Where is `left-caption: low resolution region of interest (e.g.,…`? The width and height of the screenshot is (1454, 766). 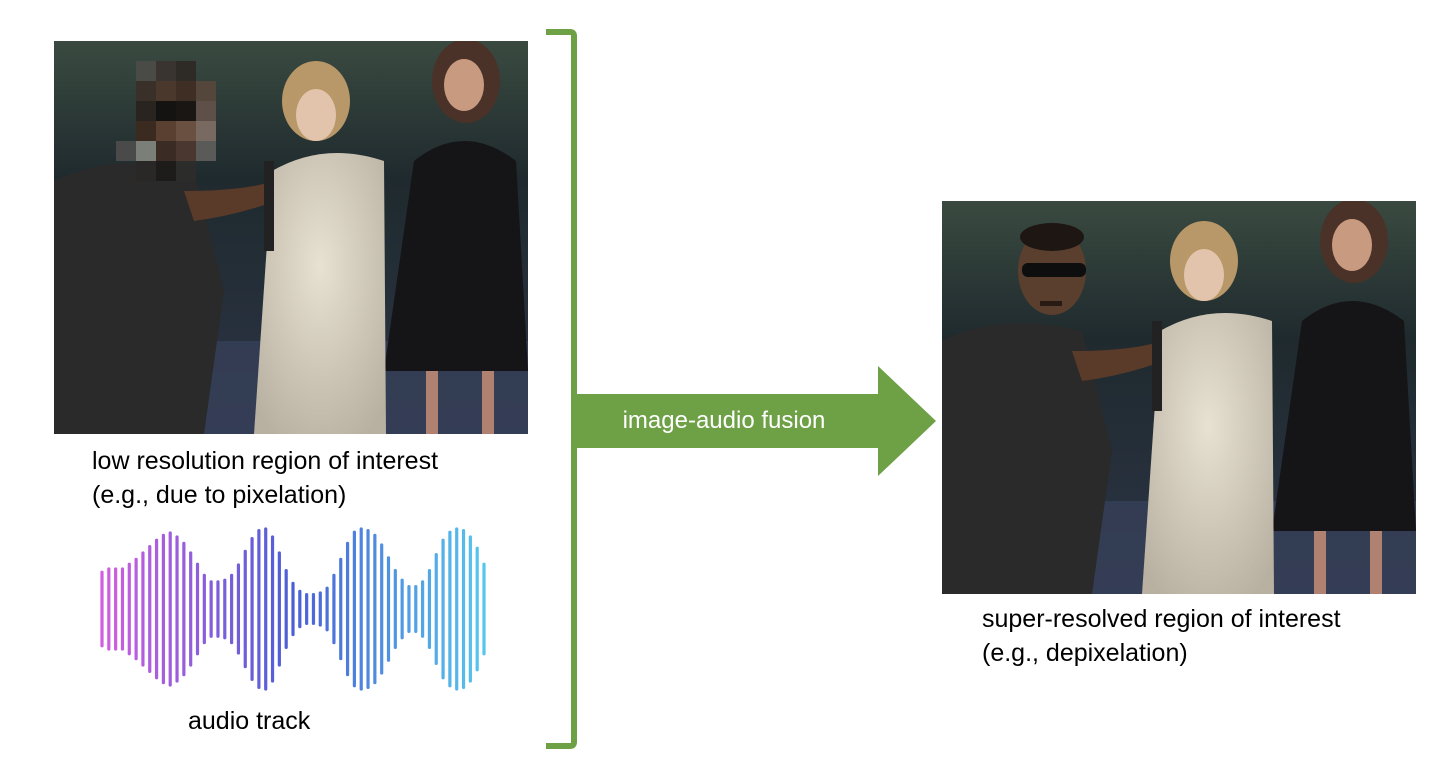
left-caption: low resolution region of interest (e.g.,… is located at coordinates (265, 478).